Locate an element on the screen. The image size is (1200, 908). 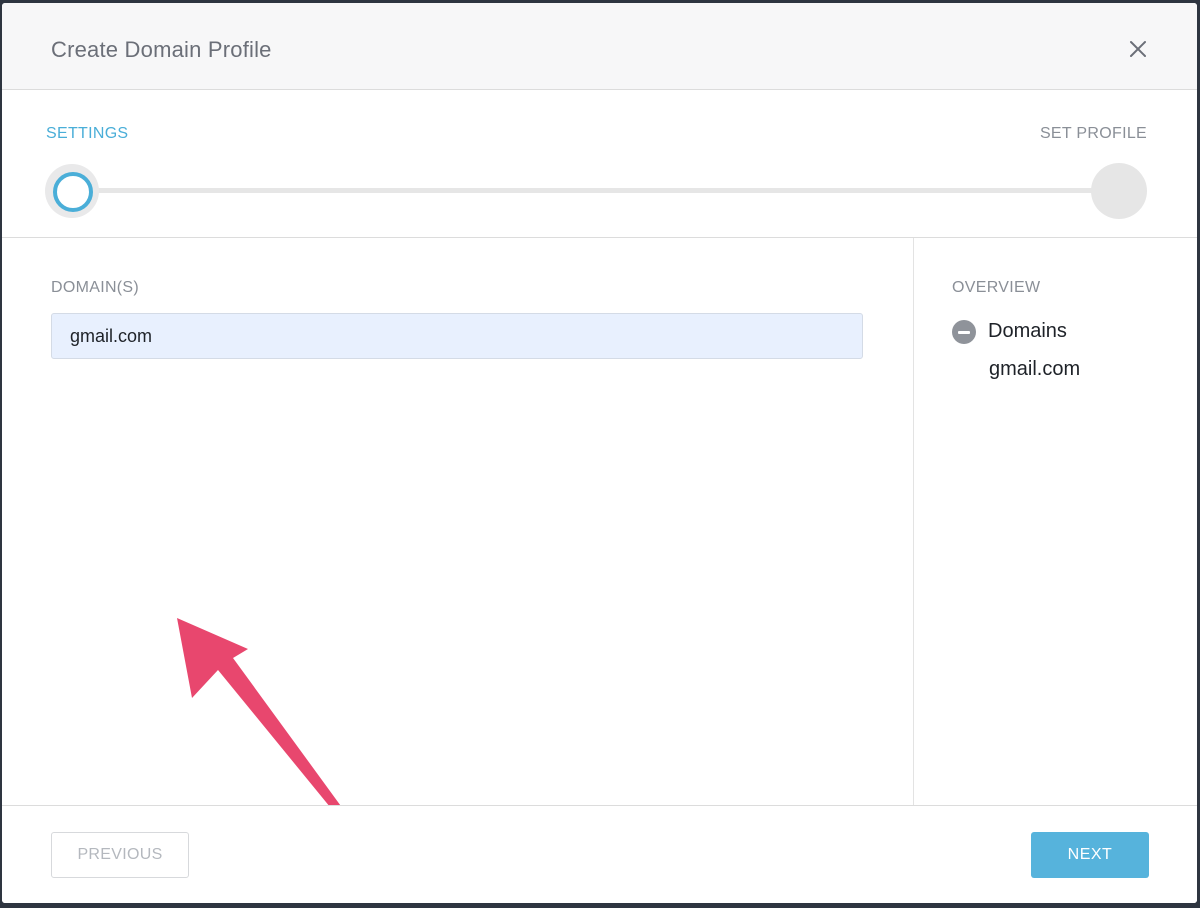
modal-footer: PREVIOUS NEXT is located at coordinates (599, 854).